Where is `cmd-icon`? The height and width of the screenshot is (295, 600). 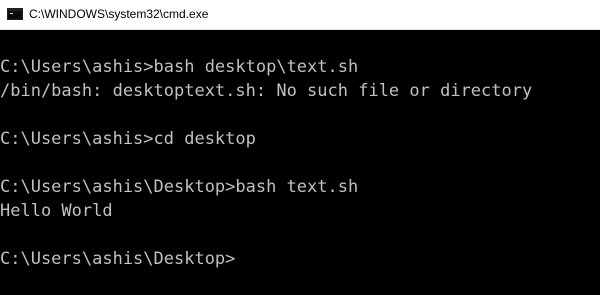 cmd-icon is located at coordinates (15, 14).